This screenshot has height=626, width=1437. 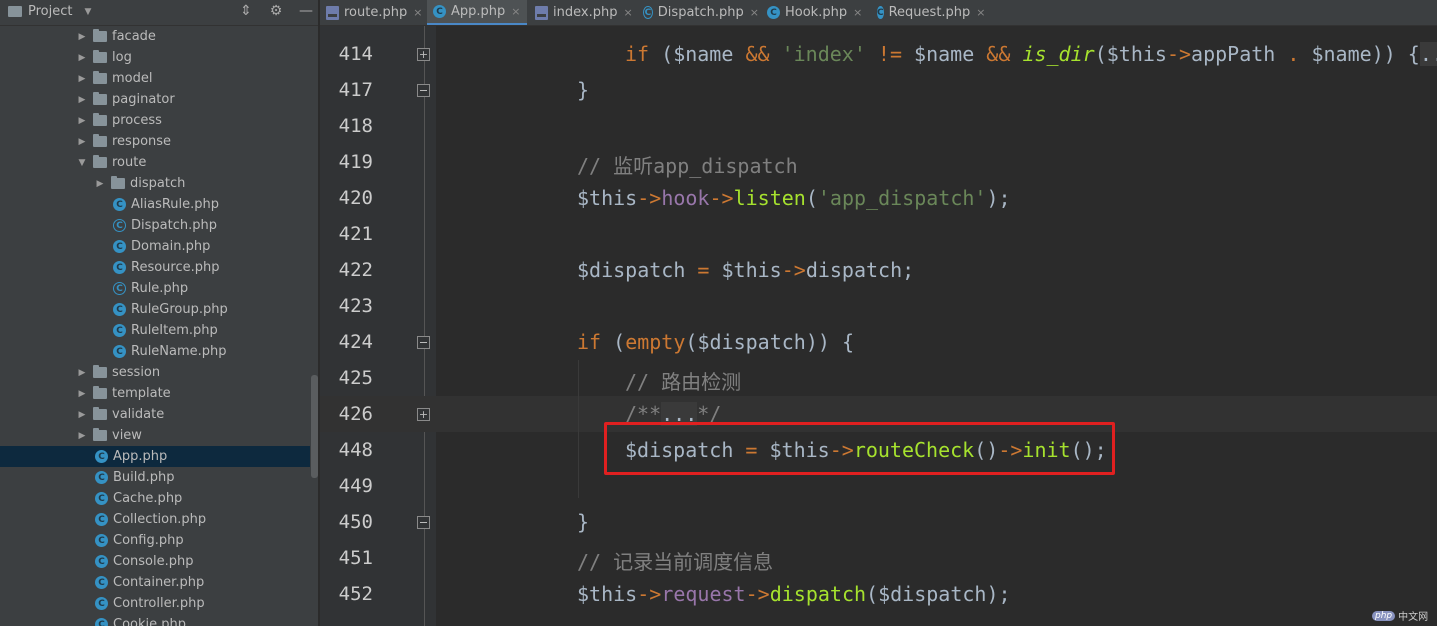 I want to click on tree-file: C Cookie.php, so click(x=155, y=620).